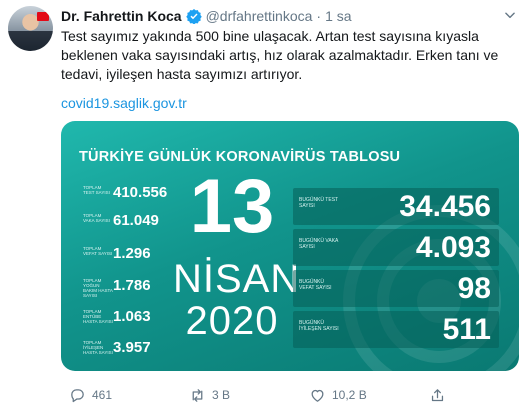 The width and height of the screenshot is (531, 413). I want to click on today-test: BUGÜNKÜ TEST SAYISI 34.456, so click(396, 206).